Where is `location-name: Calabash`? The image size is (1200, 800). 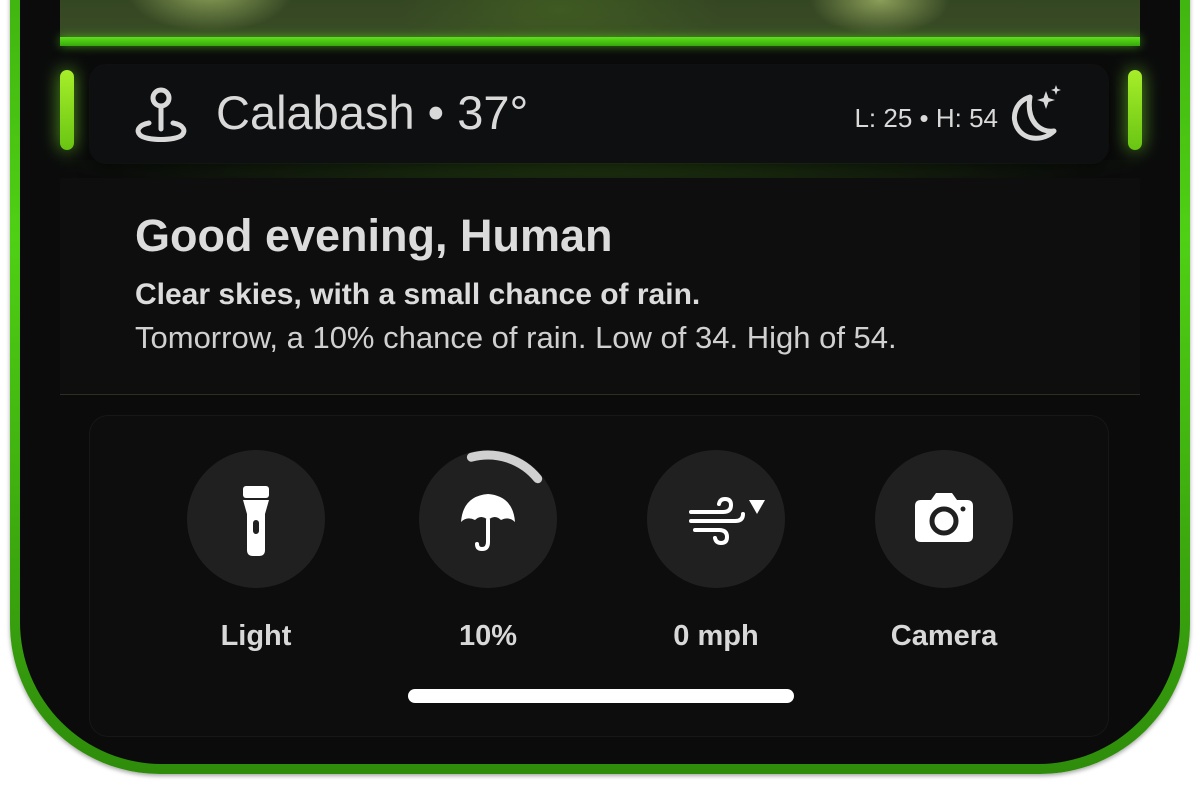
location-name: Calabash is located at coordinates (315, 112).